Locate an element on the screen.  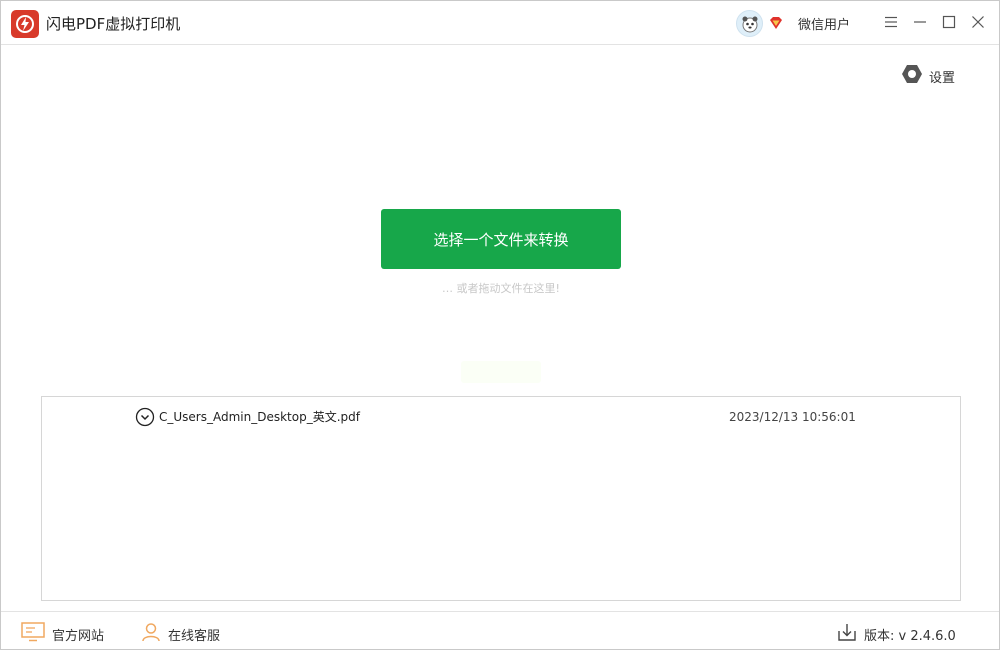
vip-diamond-icon is located at coordinates (776, 23).